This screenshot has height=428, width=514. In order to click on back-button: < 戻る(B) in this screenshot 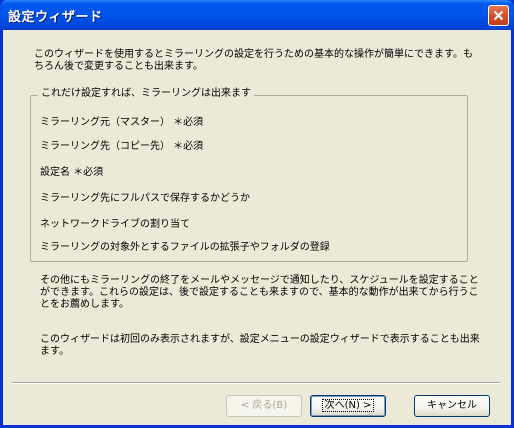, I will do `click(264, 406)`.